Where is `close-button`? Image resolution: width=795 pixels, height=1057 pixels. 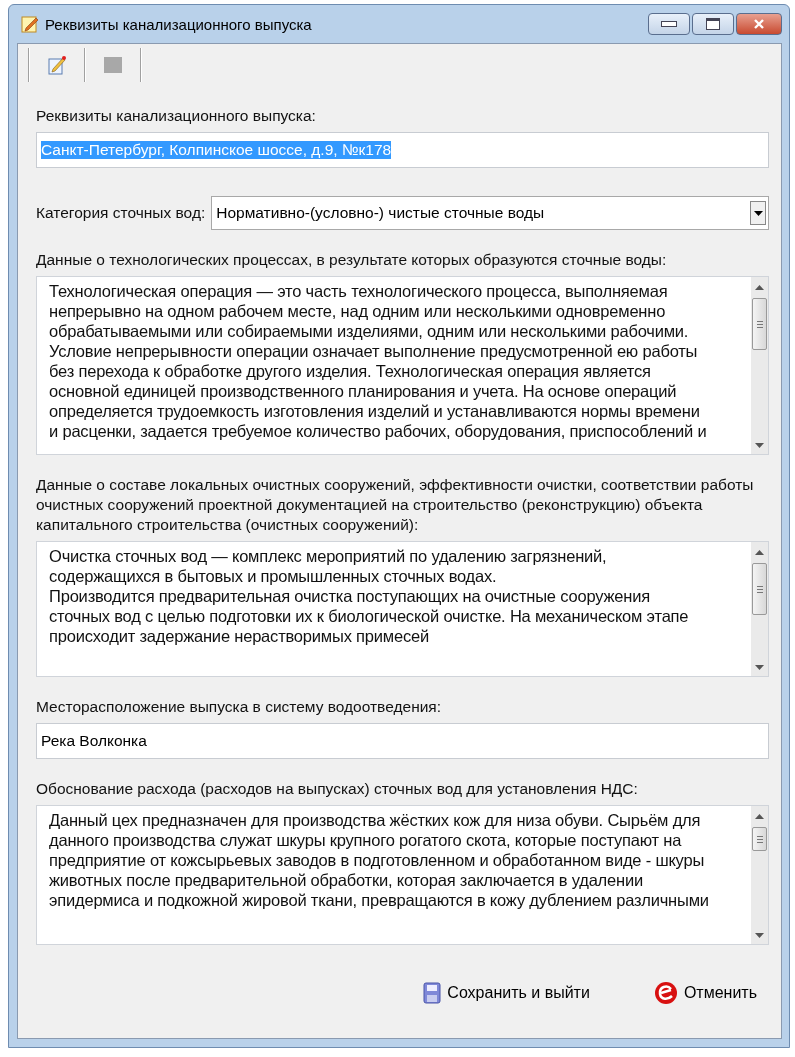
close-button is located at coordinates (759, 24).